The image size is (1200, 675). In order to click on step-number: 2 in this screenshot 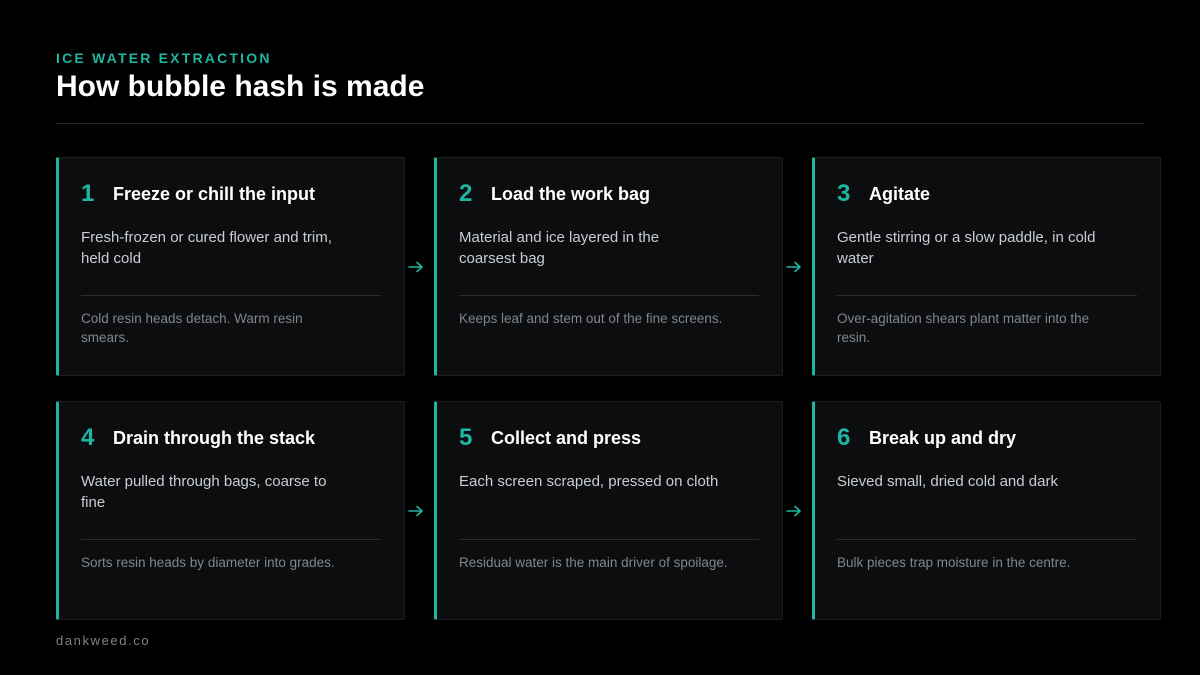, I will do `click(466, 193)`.